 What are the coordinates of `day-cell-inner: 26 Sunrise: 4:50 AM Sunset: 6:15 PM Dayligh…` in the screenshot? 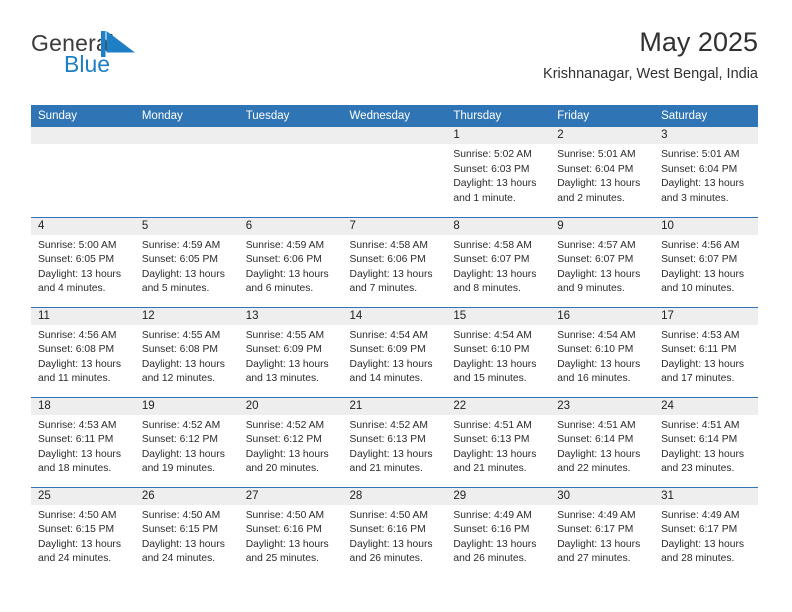 It's located at (186, 532).